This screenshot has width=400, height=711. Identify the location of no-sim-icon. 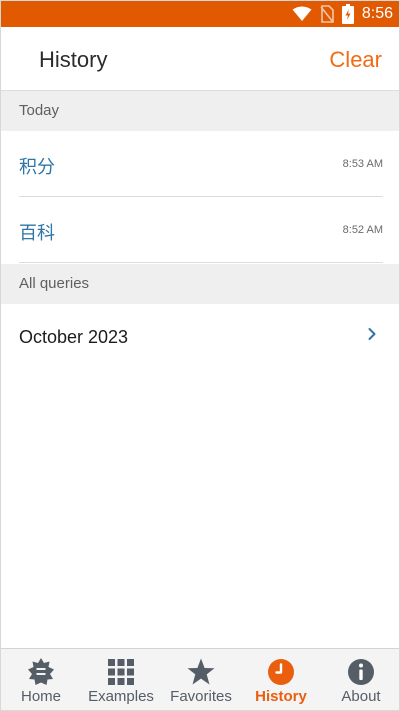
(327, 14).